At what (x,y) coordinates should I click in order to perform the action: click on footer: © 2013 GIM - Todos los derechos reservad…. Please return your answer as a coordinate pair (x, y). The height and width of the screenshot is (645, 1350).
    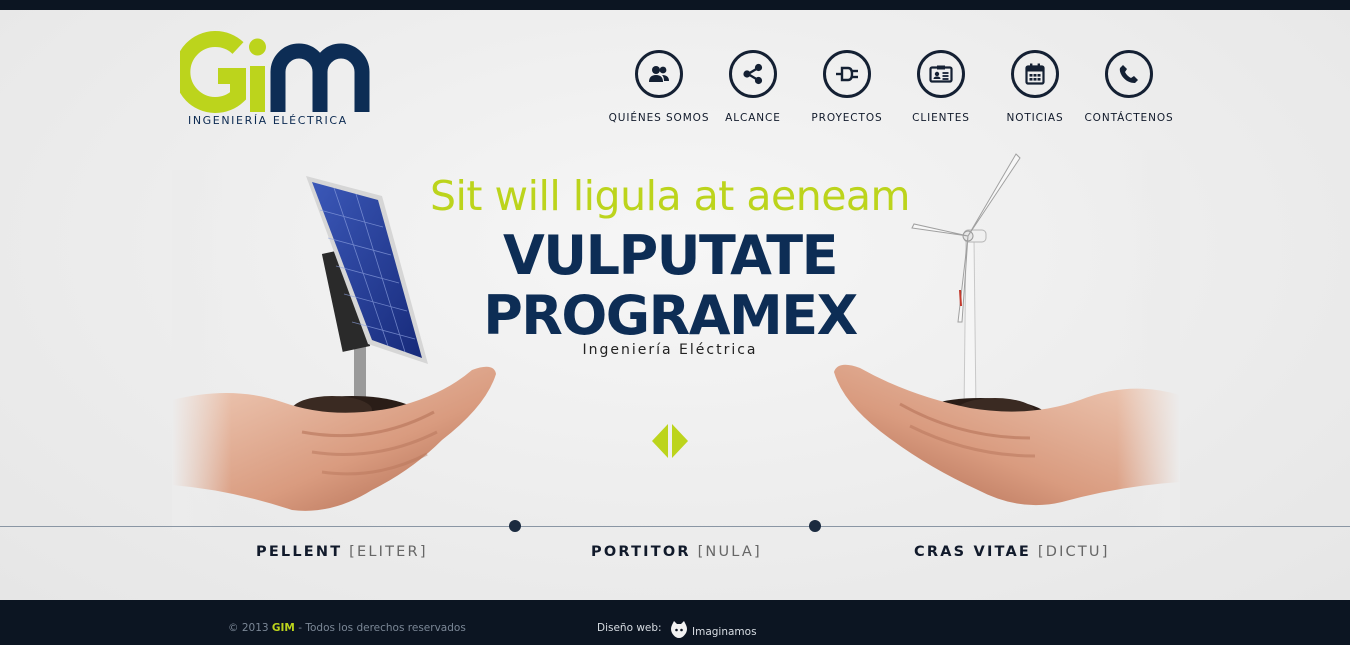
    Looking at the image, I should click on (675, 622).